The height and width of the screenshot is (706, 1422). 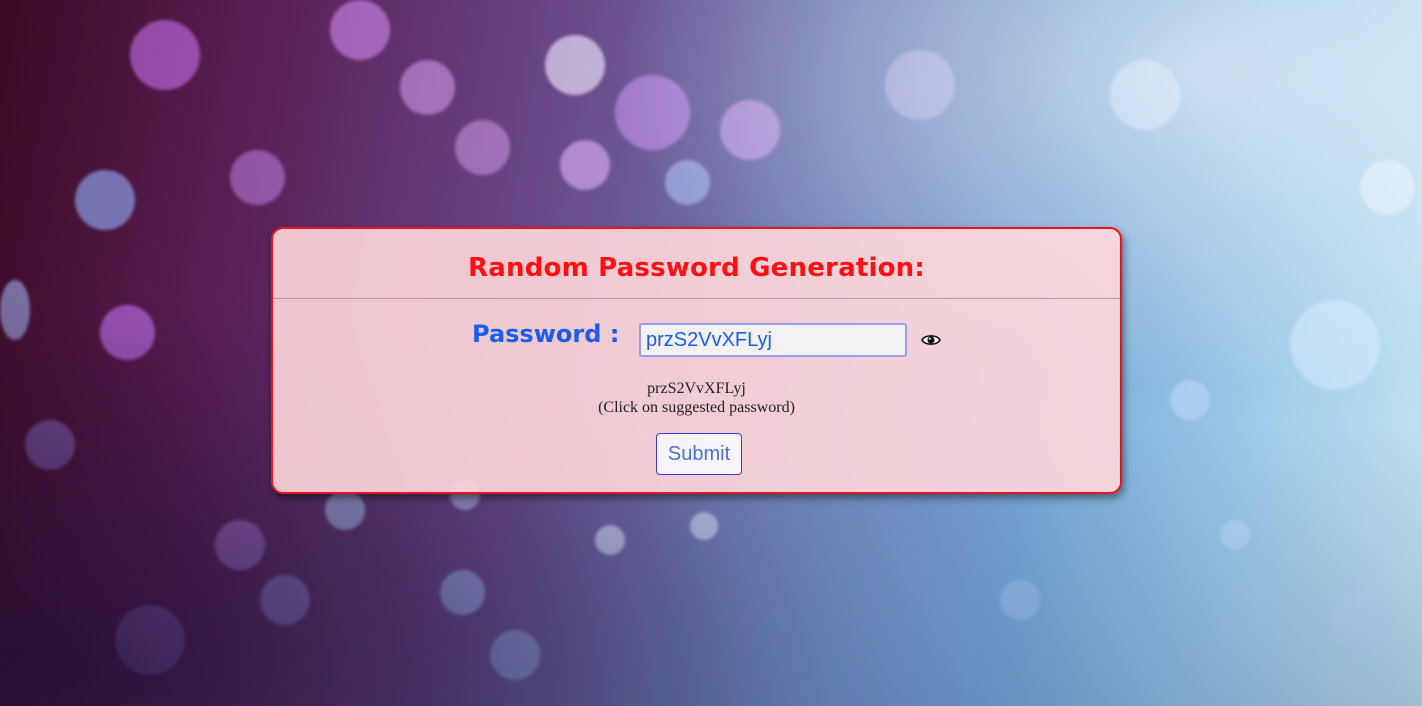 What do you see at coordinates (696, 298) in the screenshot?
I see `title-divider` at bounding box center [696, 298].